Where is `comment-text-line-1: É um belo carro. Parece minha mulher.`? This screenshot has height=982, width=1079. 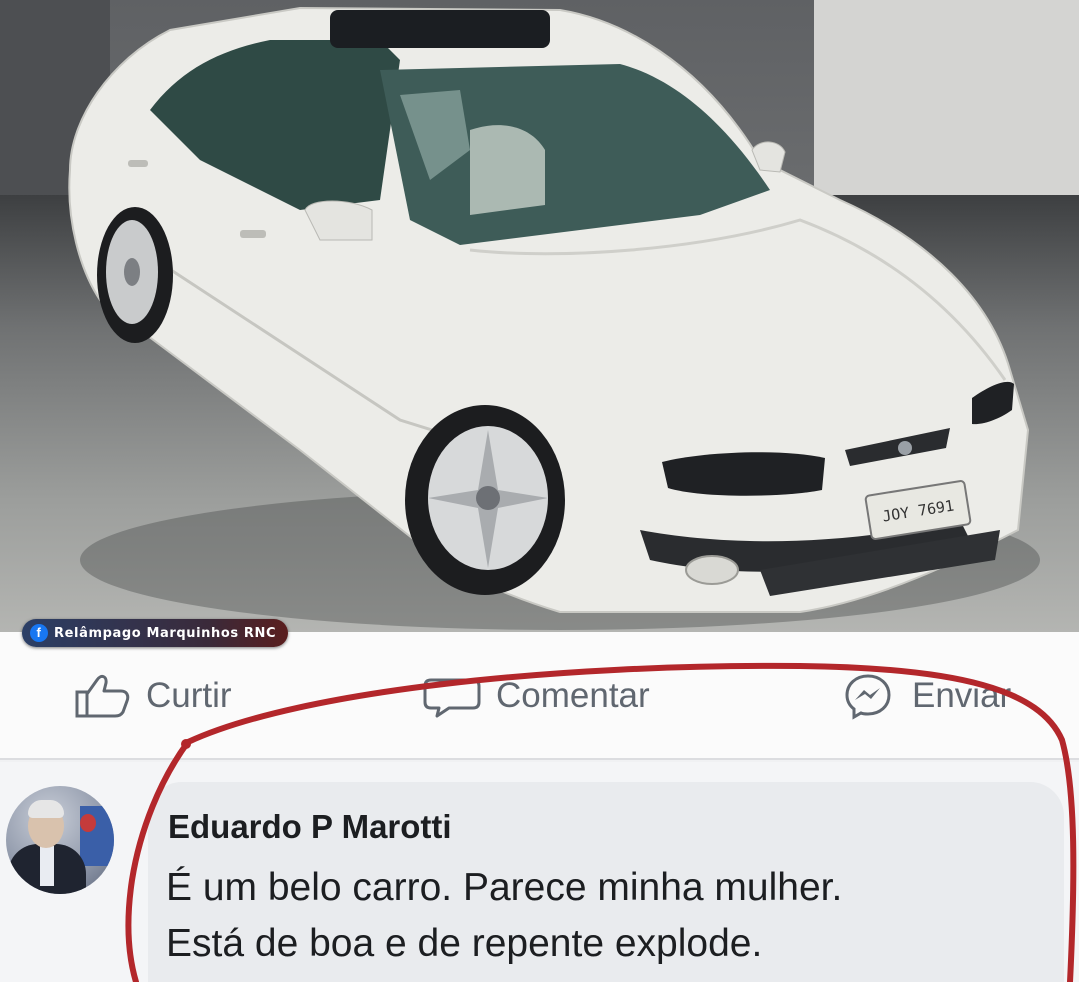
comment-text-line-1: É um belo carro. Parece minha mulher. is located at coordinates (504, 887).